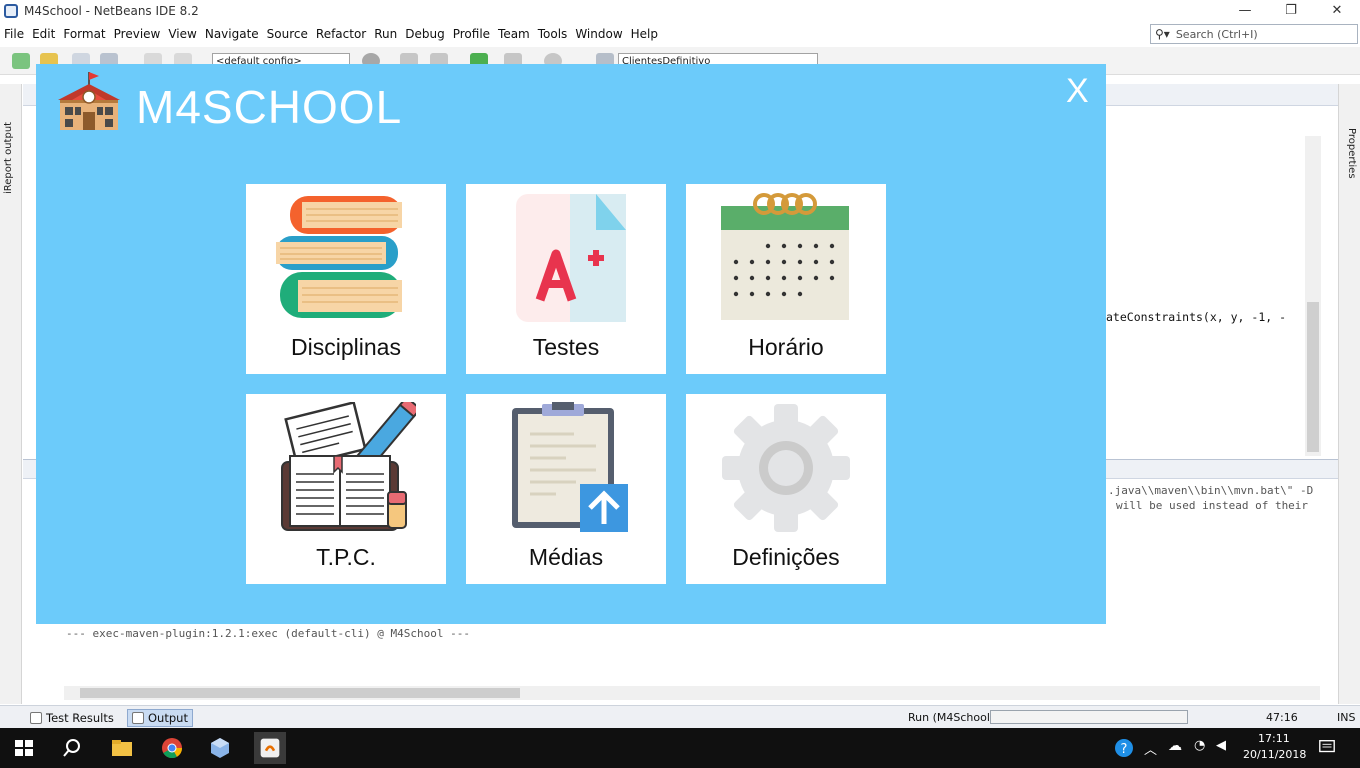 Image resolution: width=1360 pixels, height=768 pixels. I want to click on clock-date: 20/11/2018, so click(1274, 754).